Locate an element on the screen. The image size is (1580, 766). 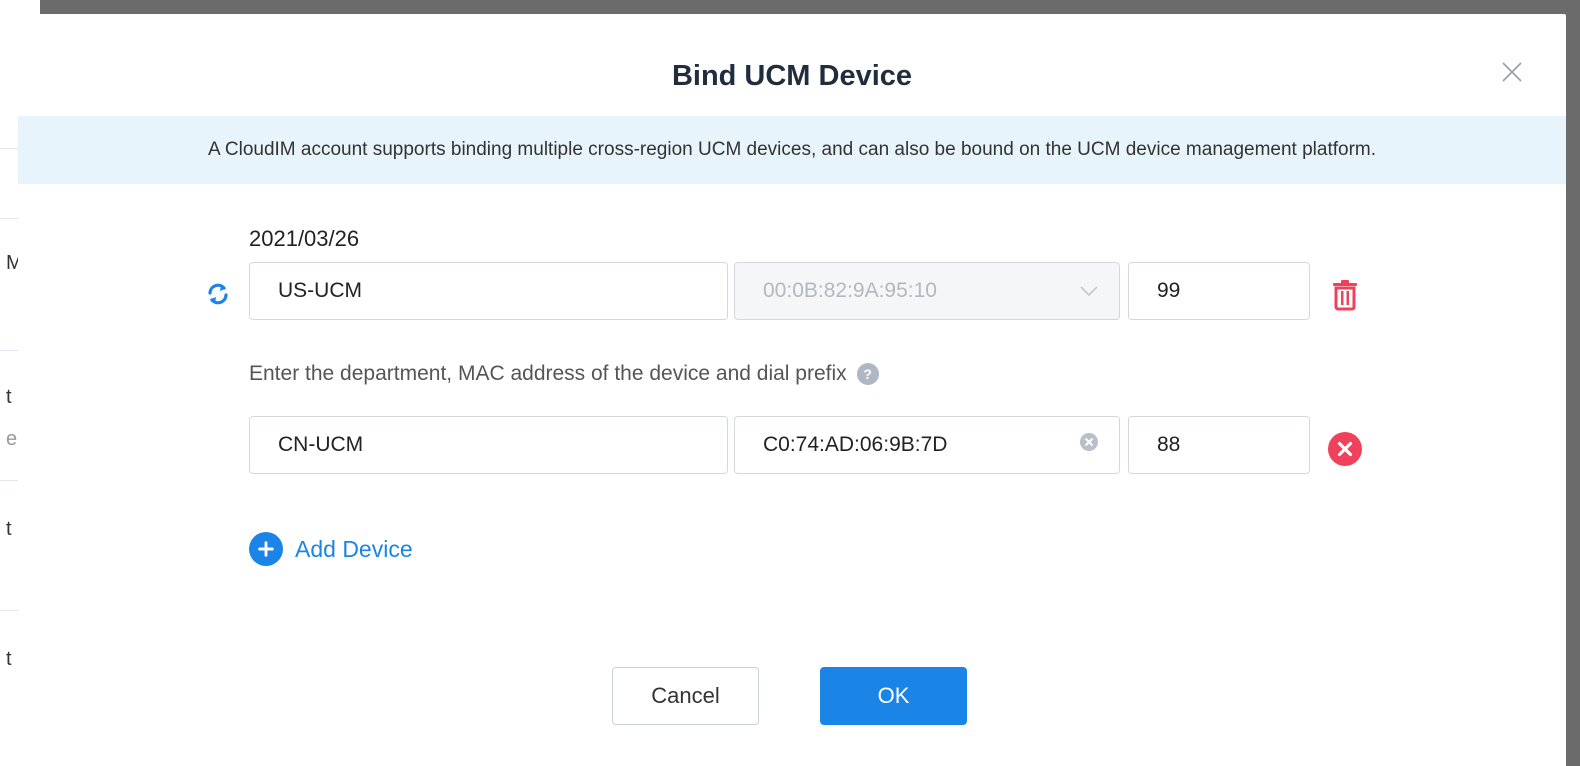
department-input: CN-UCM is located at coordinates (488, 445).